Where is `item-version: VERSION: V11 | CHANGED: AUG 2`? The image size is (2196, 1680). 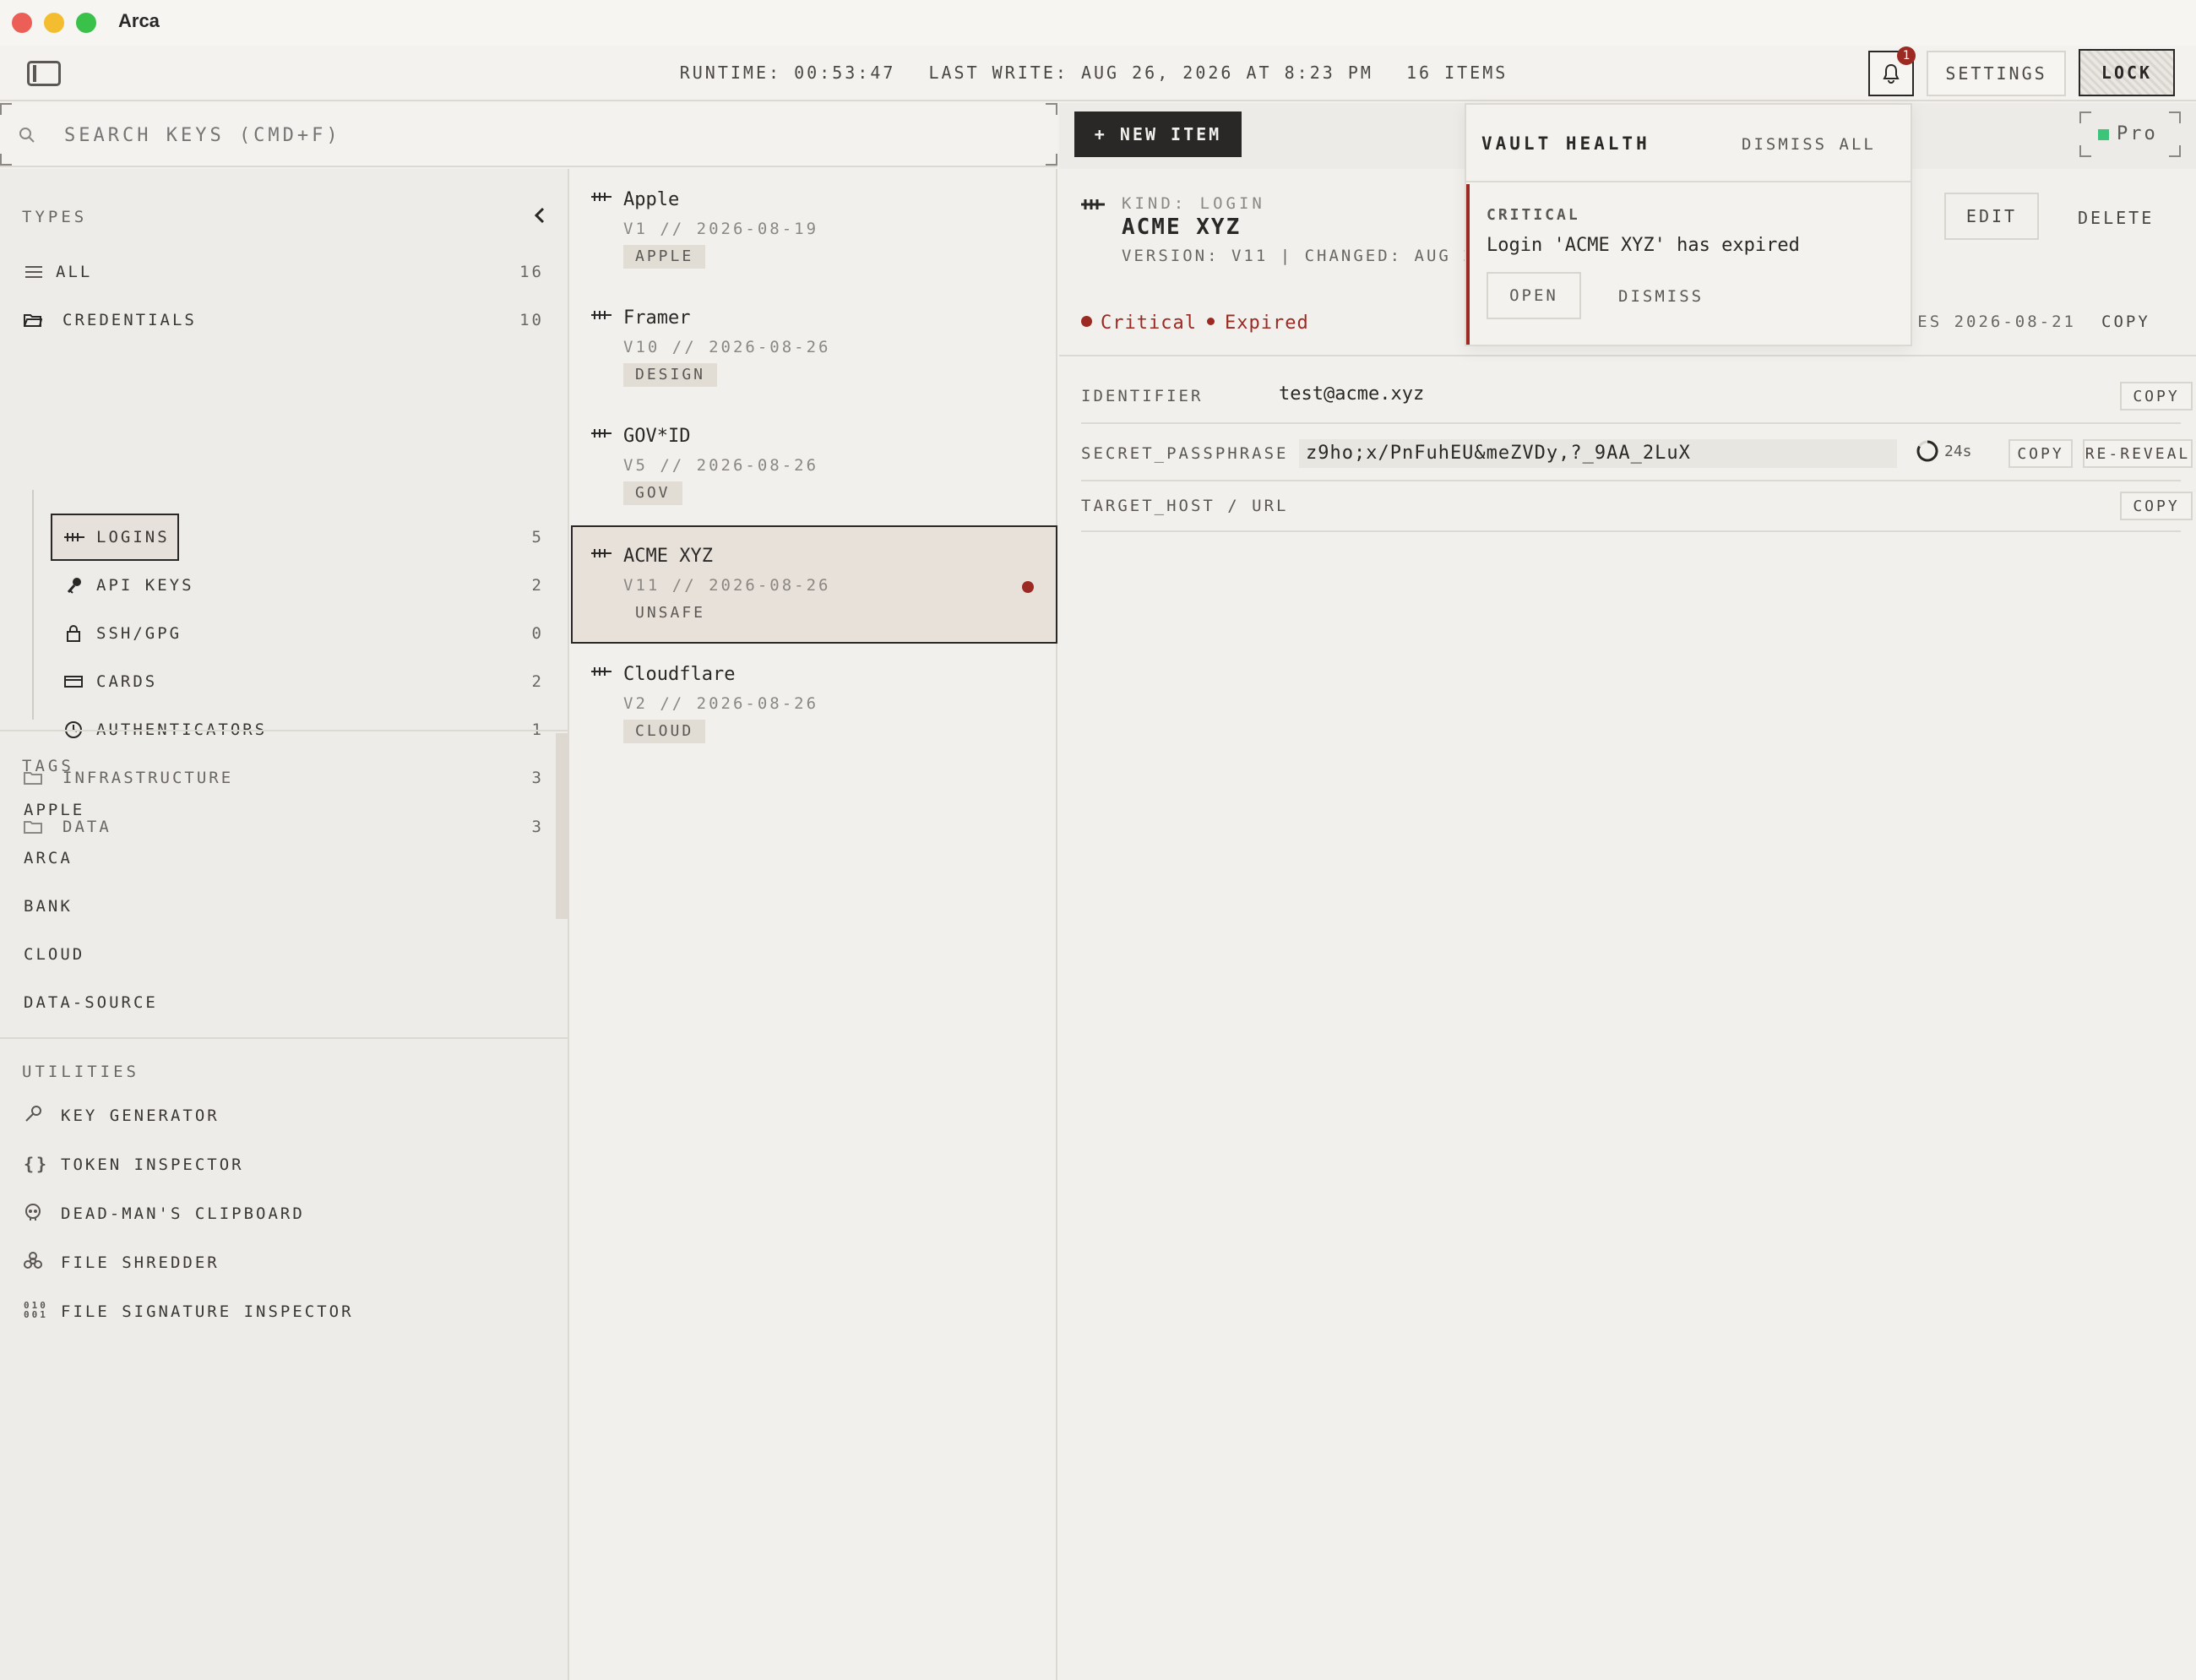
item-version: VERSION: V11 | CHANGED: AUG 2 is located at coordinates (1295, 256).